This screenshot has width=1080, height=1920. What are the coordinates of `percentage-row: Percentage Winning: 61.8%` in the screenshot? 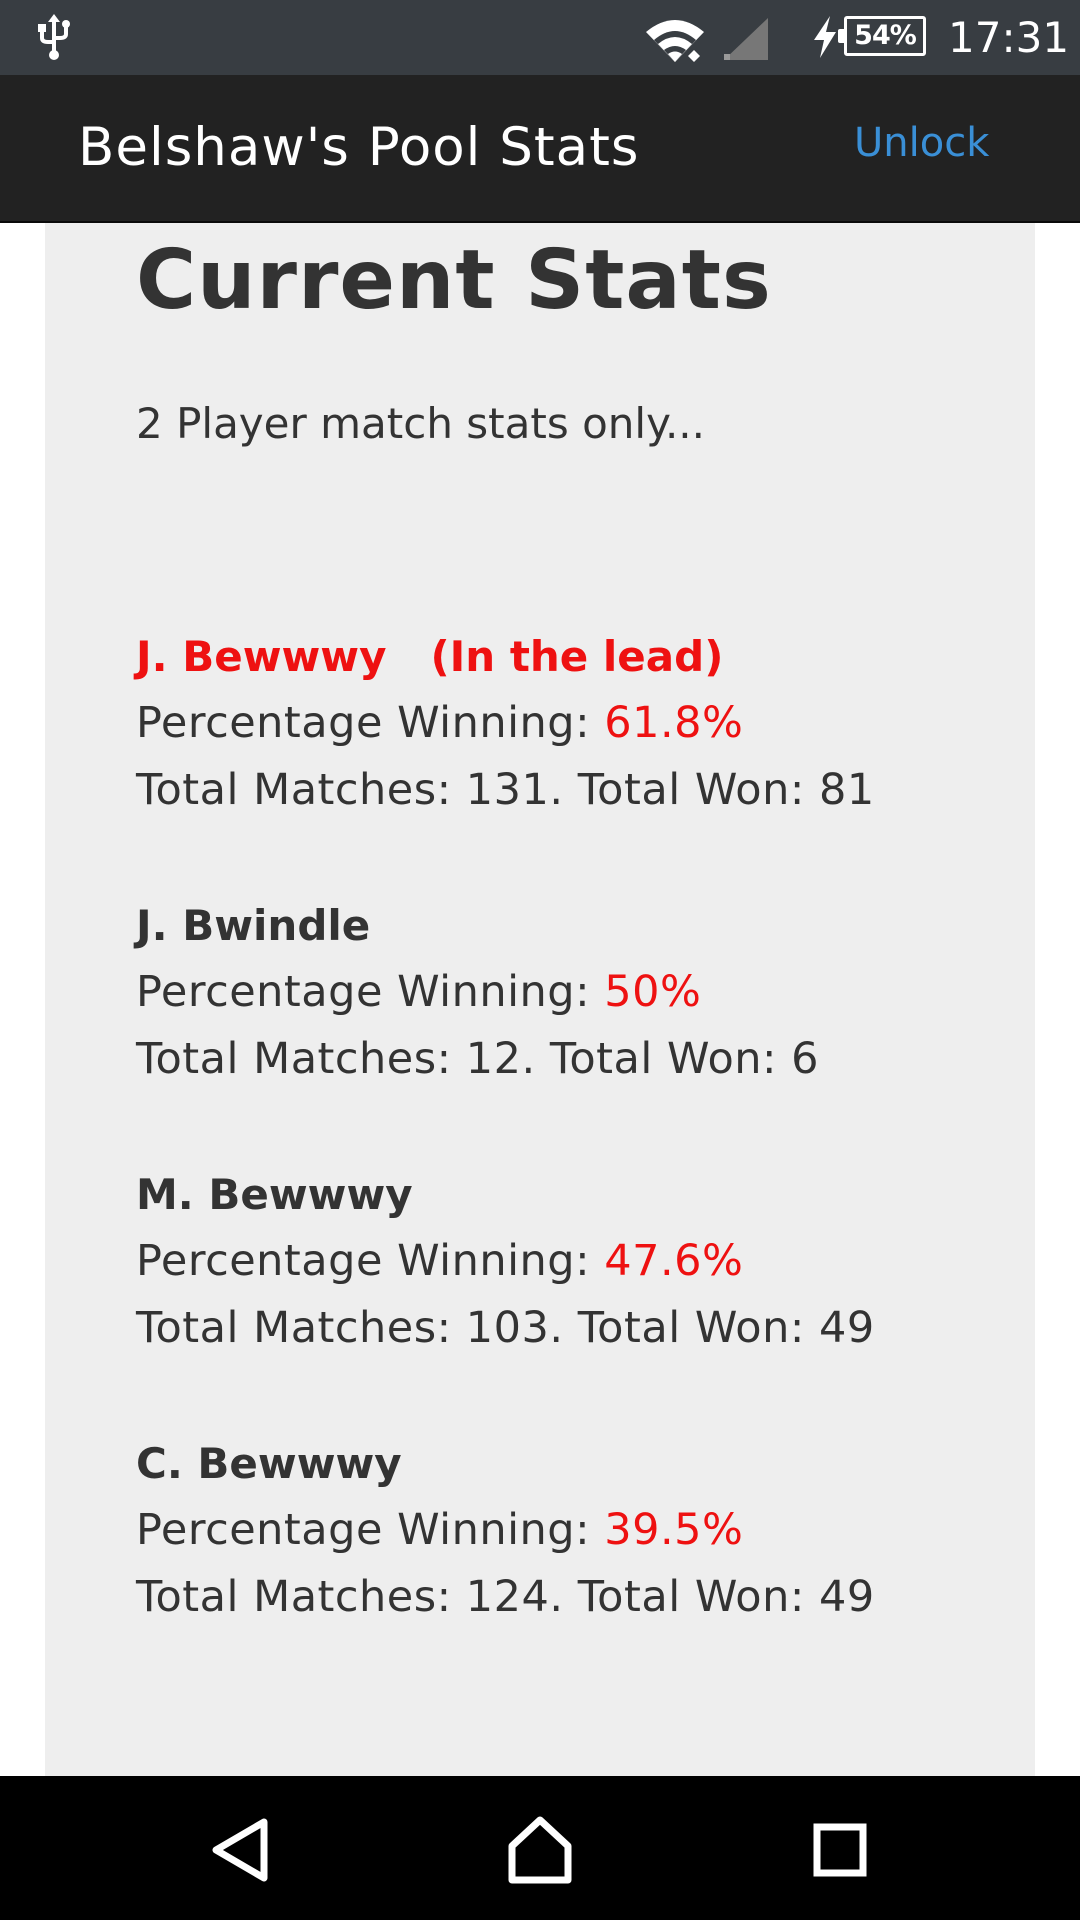 It's located at (566, 723).